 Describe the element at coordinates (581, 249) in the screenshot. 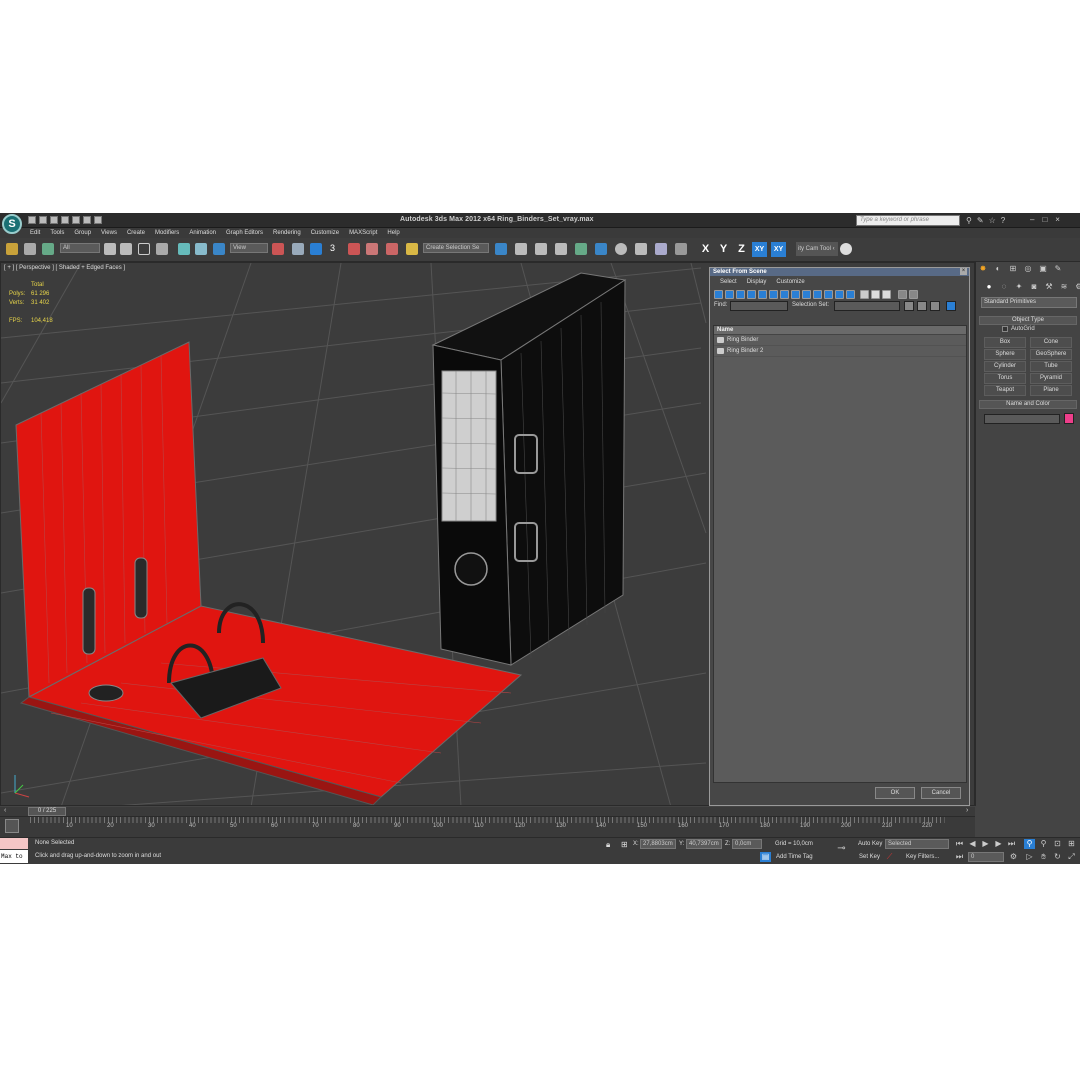

I see `curve-editor-icon` at that location.